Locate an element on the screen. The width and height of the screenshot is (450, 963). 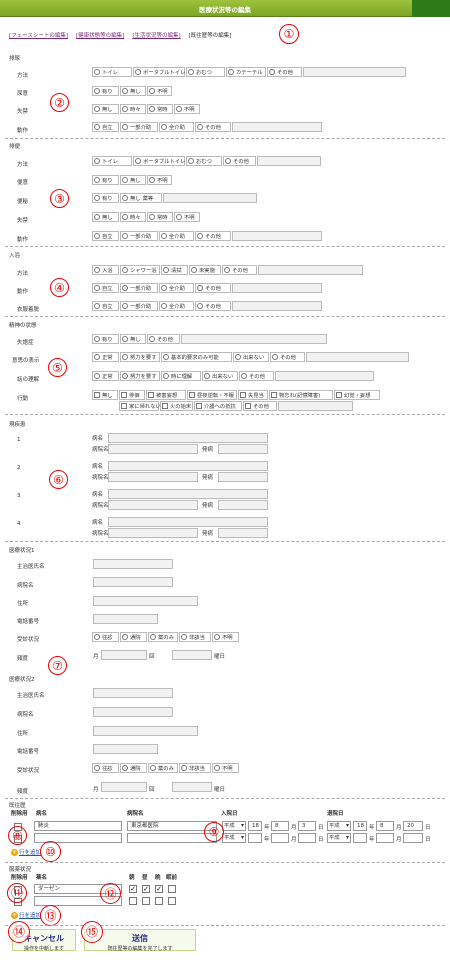
expr-other-input is located at coordinates (357, 357).